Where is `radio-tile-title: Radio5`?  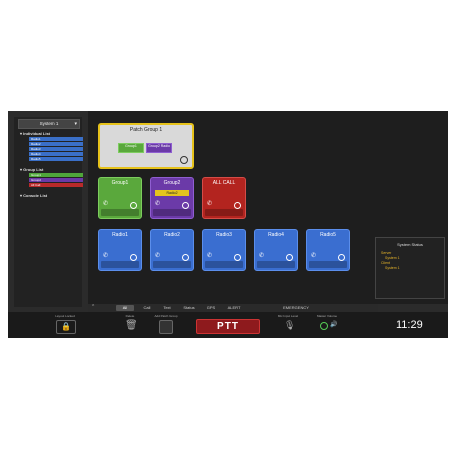 radio-tile-title: Radio5 is located at coordinates (328, 235).